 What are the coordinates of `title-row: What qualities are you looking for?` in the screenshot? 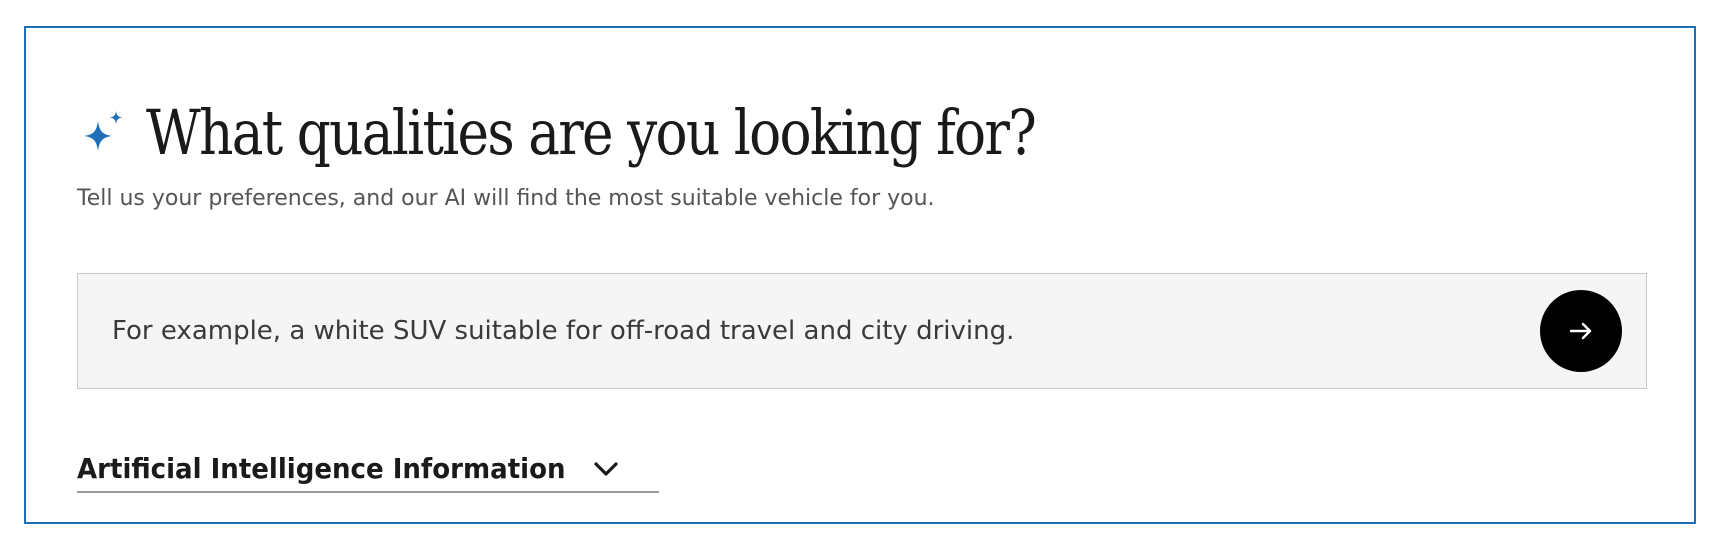 It's located at (629, 132).